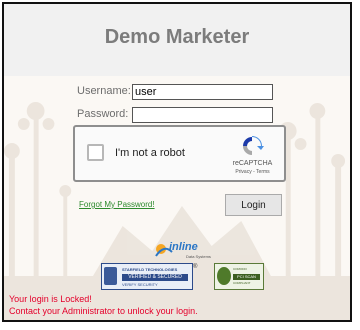  I want to click on comodo-pci-badge: COMODO PCI SCAN COMPLIANT, so click(239, 276).